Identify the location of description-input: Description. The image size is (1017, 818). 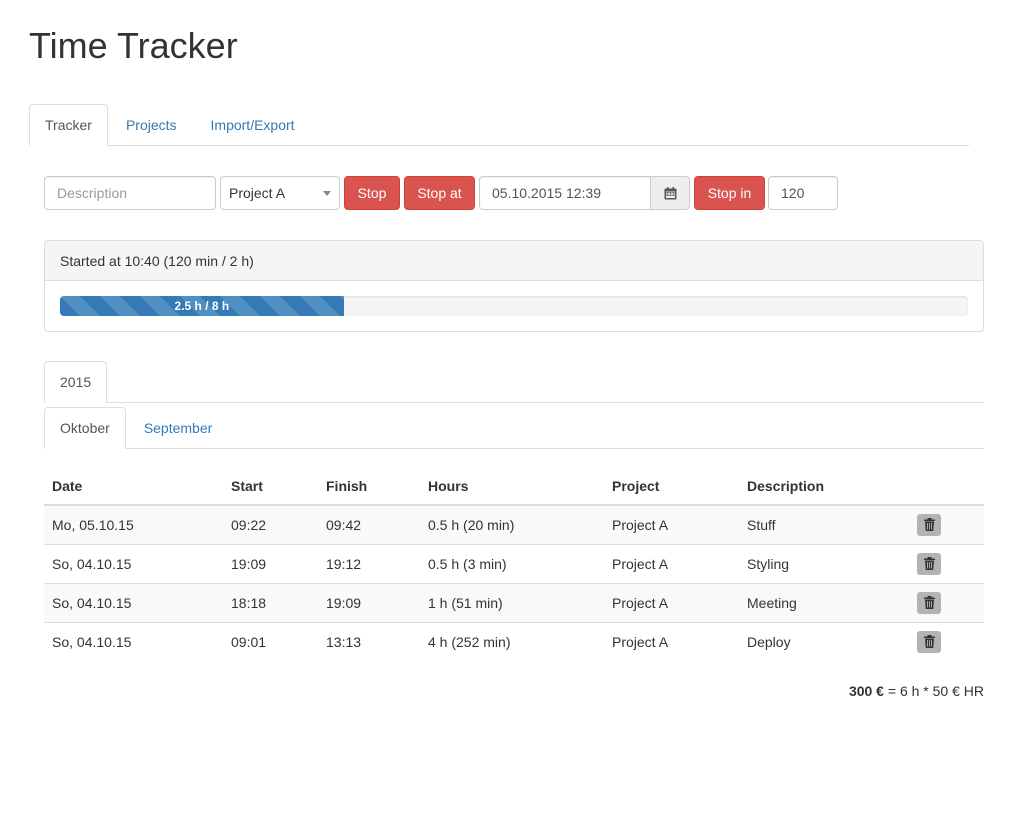
(130, 193).